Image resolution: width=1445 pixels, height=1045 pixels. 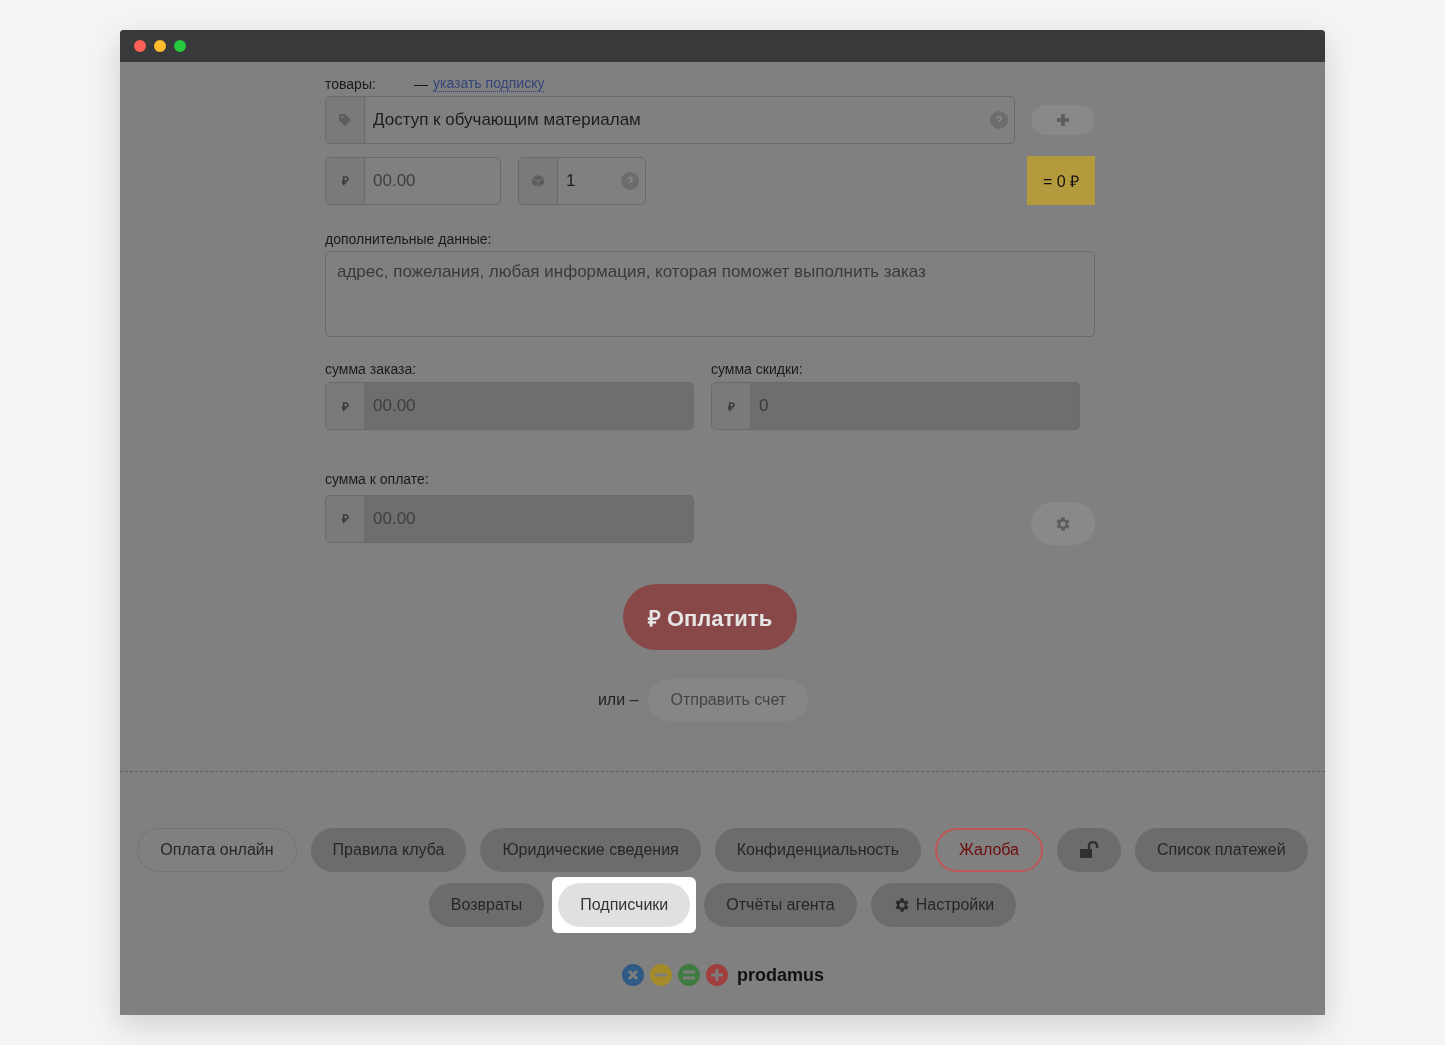 I want to click on to-pay-label: сумма к оплате:, so click(x=377, y=479).